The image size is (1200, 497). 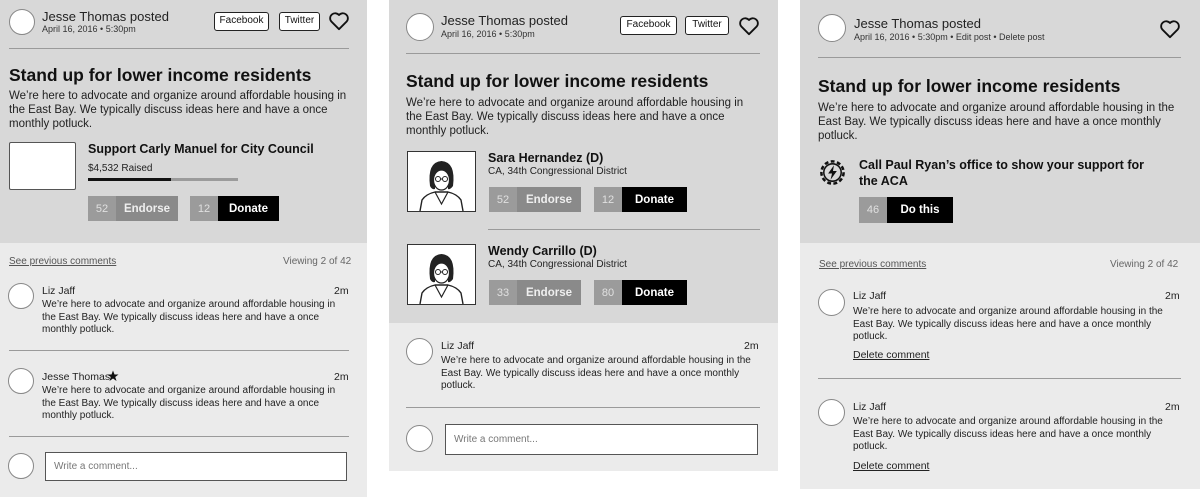 What do you see at coordinates (201, 149) in the screenshot?
I see `campaign-title: Support Carly Manuel for City Council` at bounding box center [201, 149].